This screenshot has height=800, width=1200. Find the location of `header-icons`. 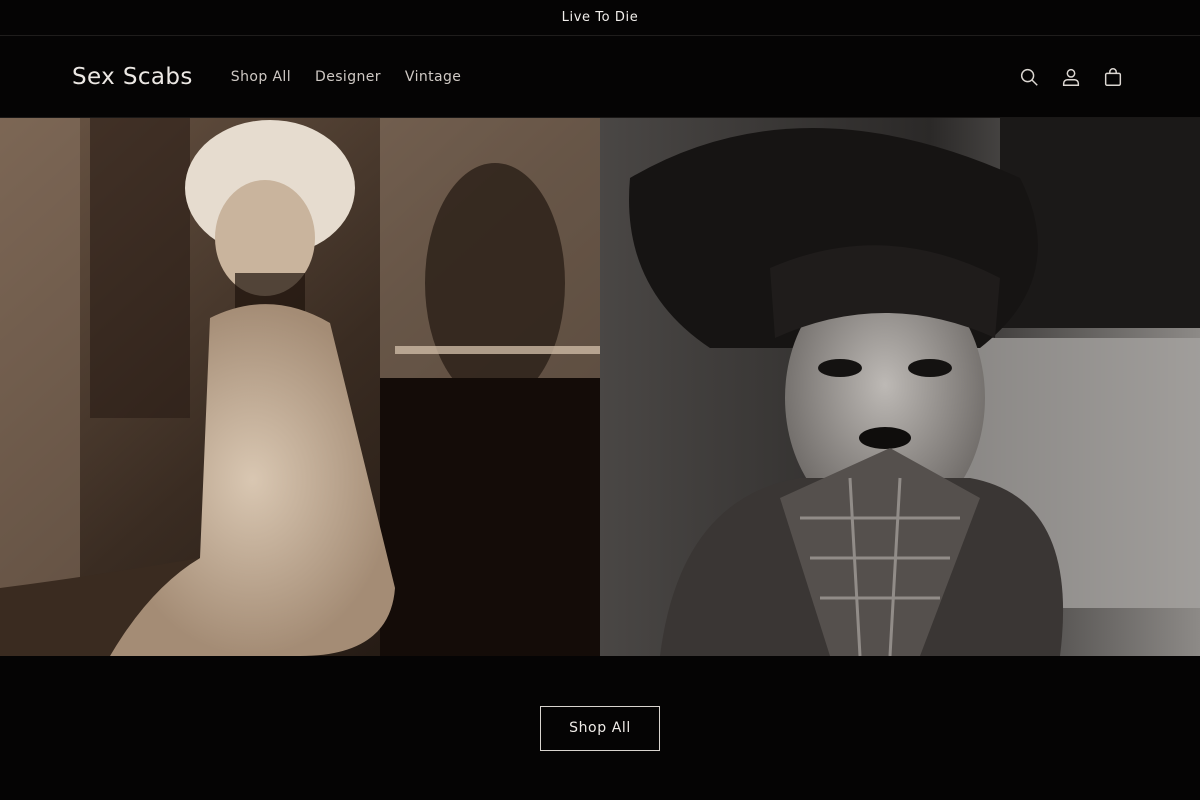

header-icons is located at coordinates (1071, 77).